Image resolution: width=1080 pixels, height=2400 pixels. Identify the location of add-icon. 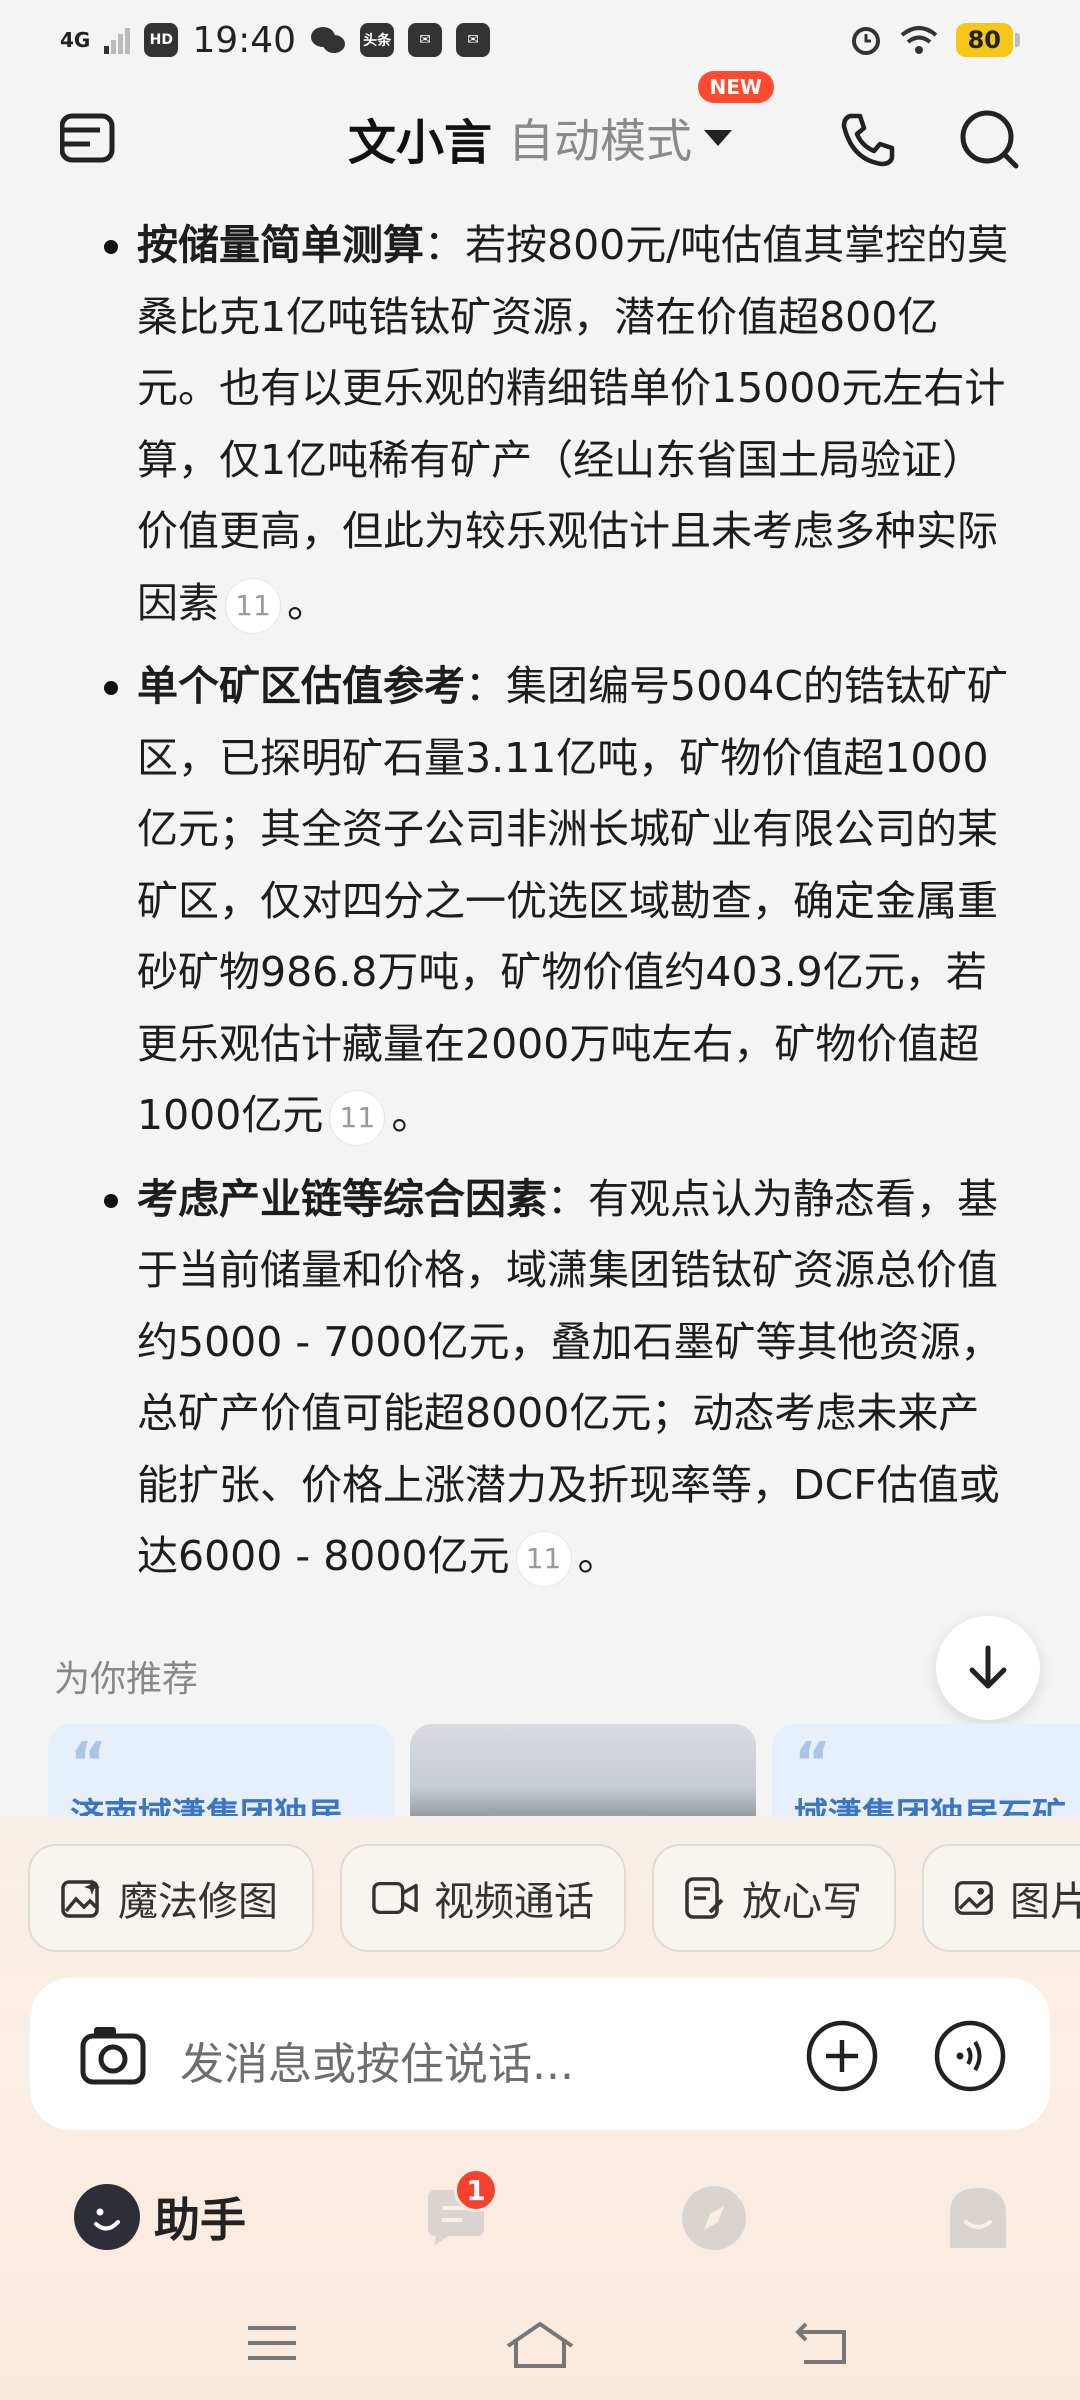
(842, 2056).